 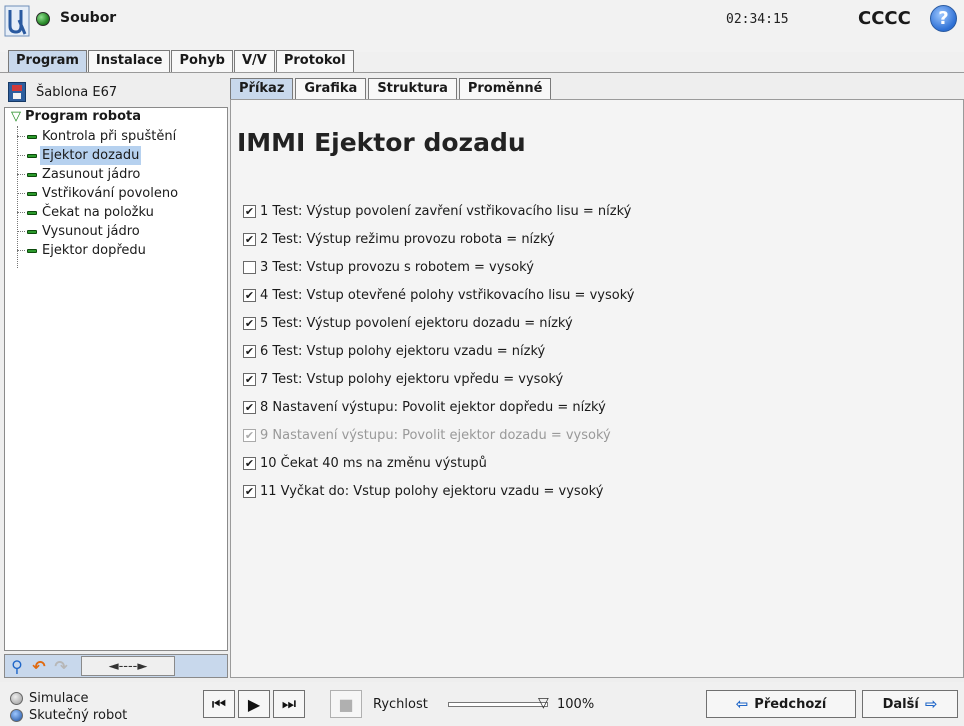 What do you see at coordinates (91, 231) in the screenshot?
I see `tree-item-label: Vysunout jádro` at bounding box center [91, 231].